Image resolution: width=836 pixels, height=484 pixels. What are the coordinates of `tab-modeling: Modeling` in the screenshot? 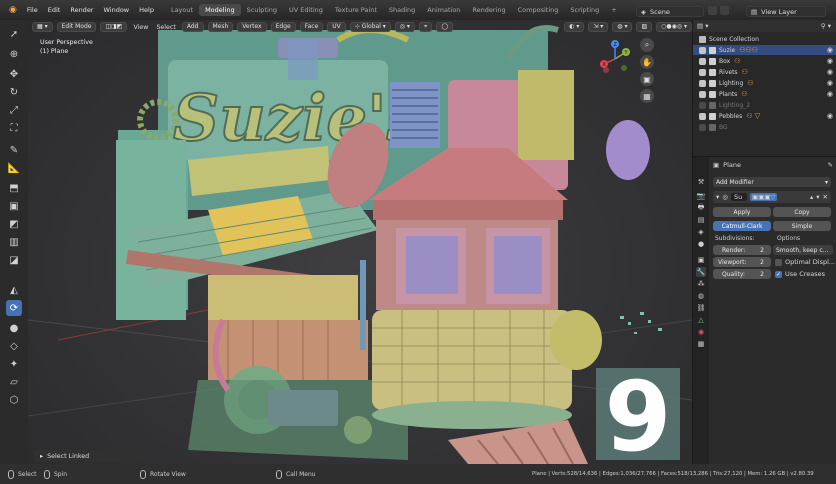 It's located at (220, 10).